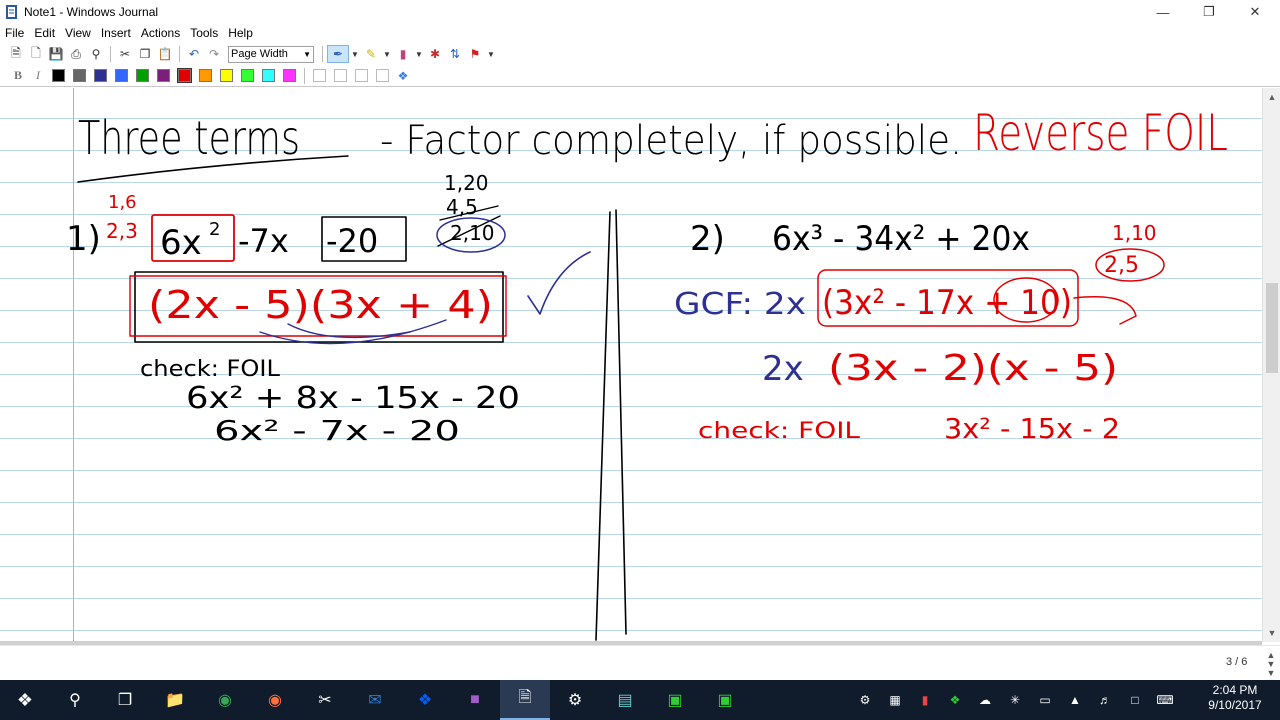 The width and height of the screenshot is (1280, 720). I want to click on search-button: ⚲, so click(75, 700).